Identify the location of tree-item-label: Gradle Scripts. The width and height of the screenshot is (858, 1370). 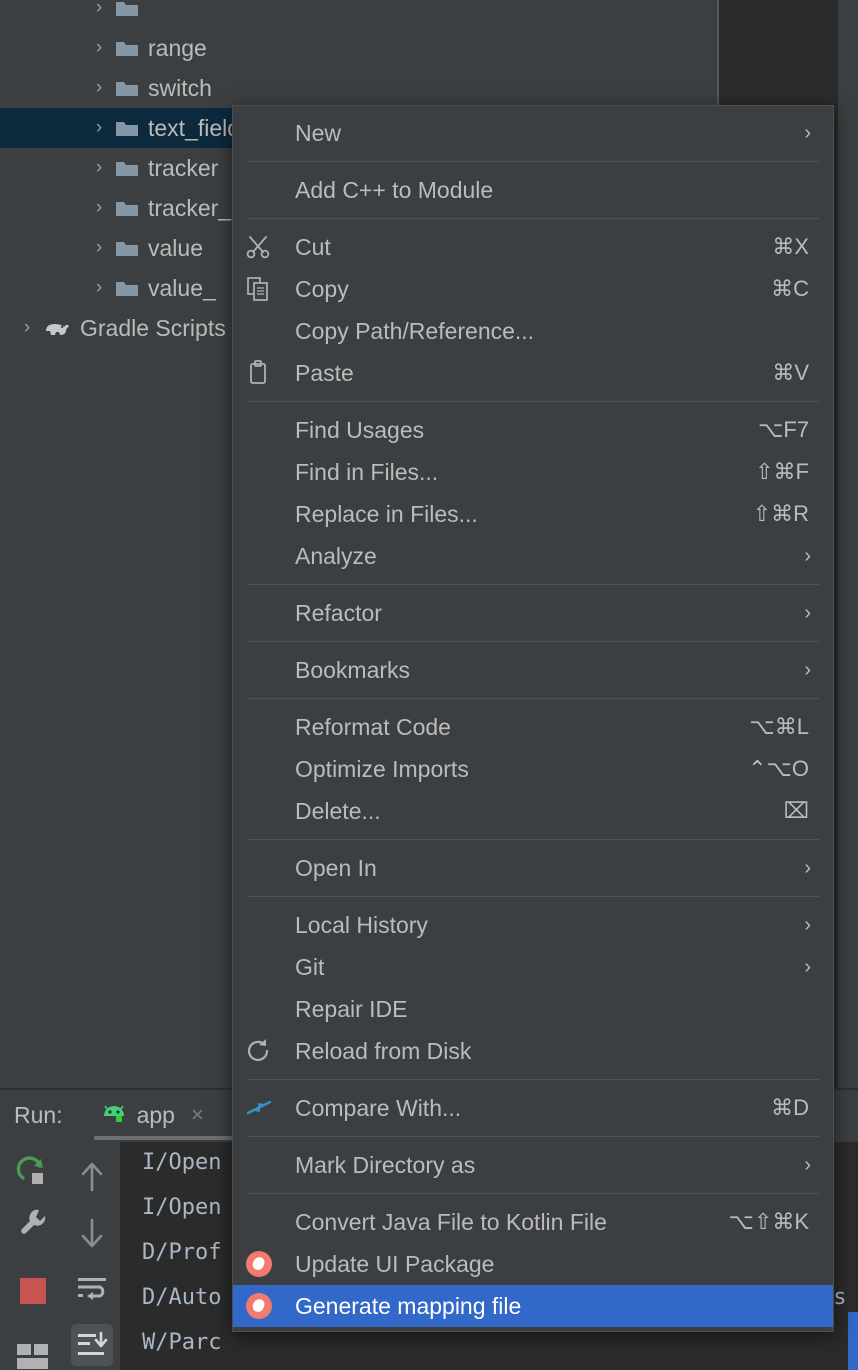
(153, 327).